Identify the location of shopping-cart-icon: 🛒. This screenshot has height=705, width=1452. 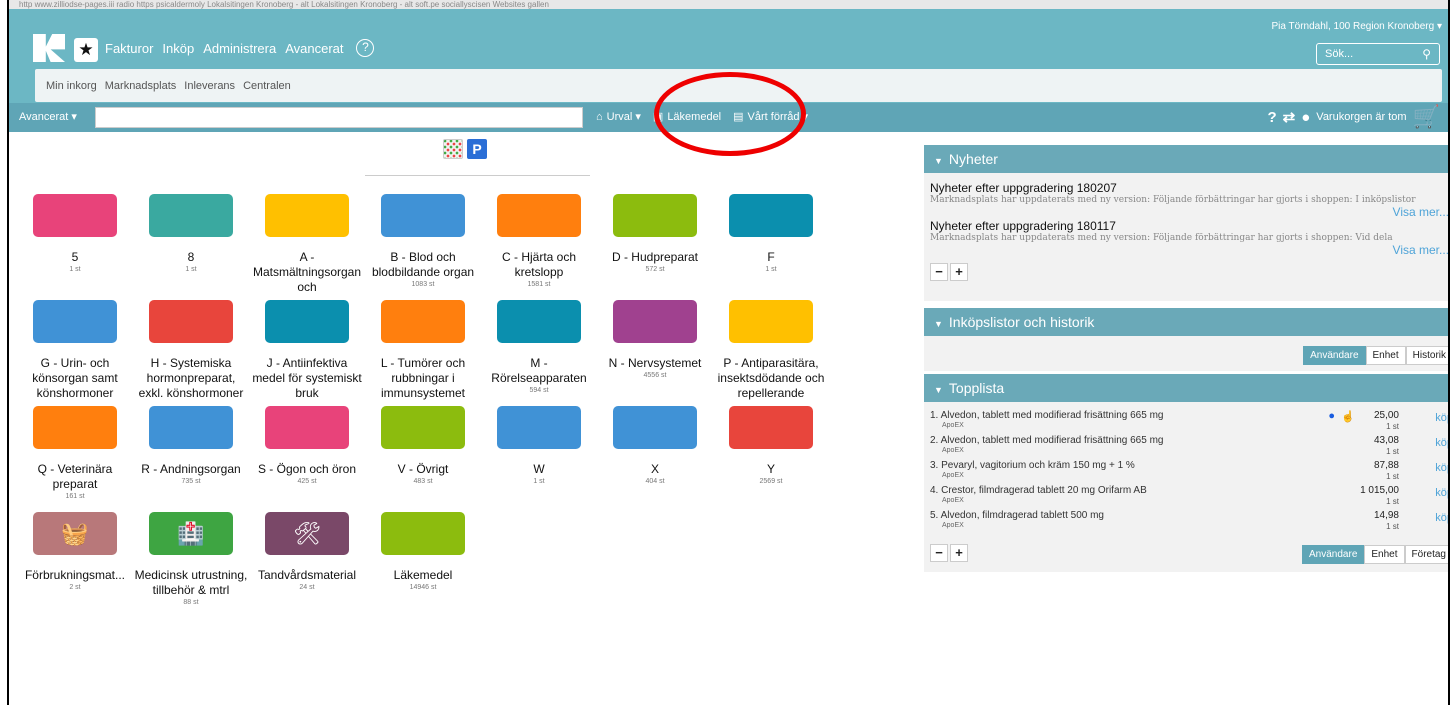
(1426, 117).